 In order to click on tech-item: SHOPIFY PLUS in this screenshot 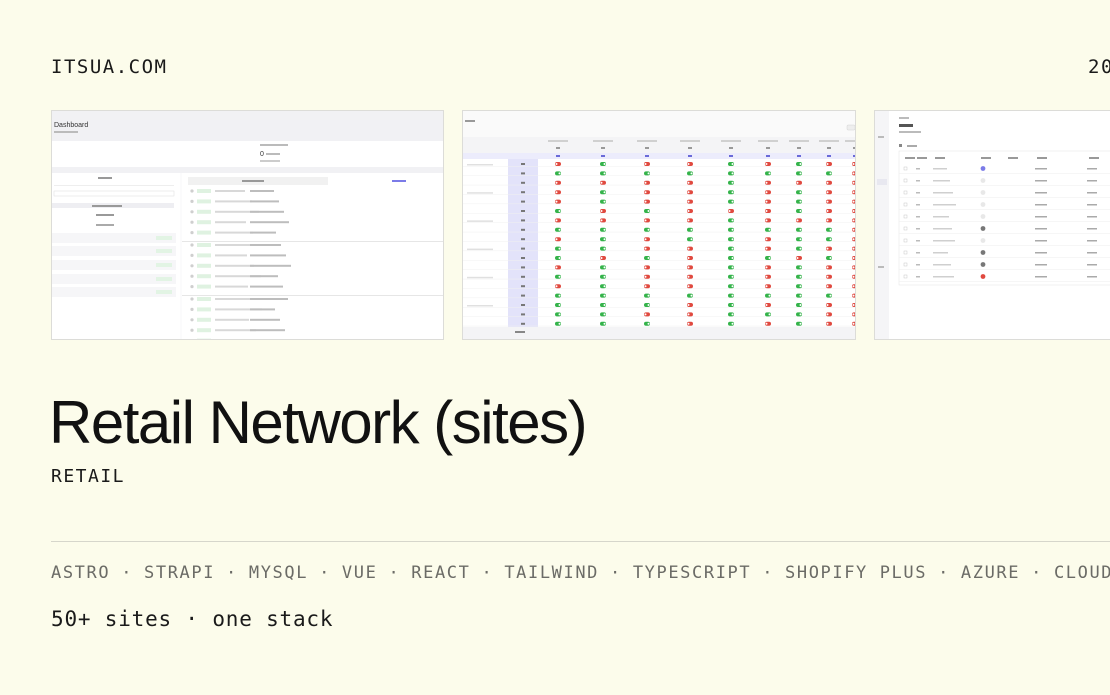, I will do `click(856, 573)`.